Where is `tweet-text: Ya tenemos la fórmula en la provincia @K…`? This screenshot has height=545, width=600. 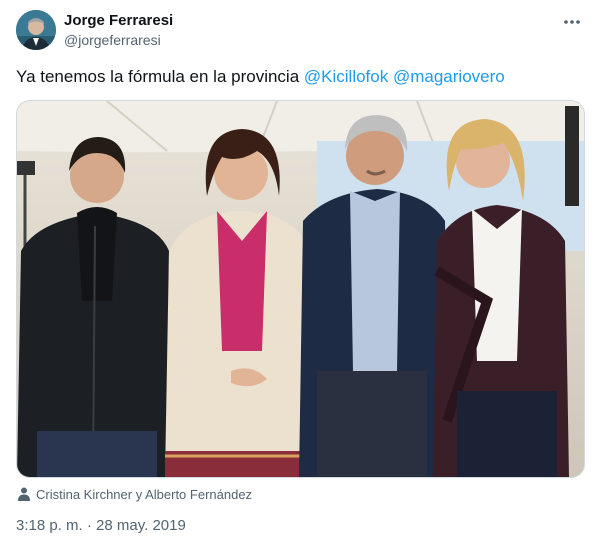 tweet-text: Ya tenemos la fórmula en la provincia @K… is located at coordinates (296, 77).